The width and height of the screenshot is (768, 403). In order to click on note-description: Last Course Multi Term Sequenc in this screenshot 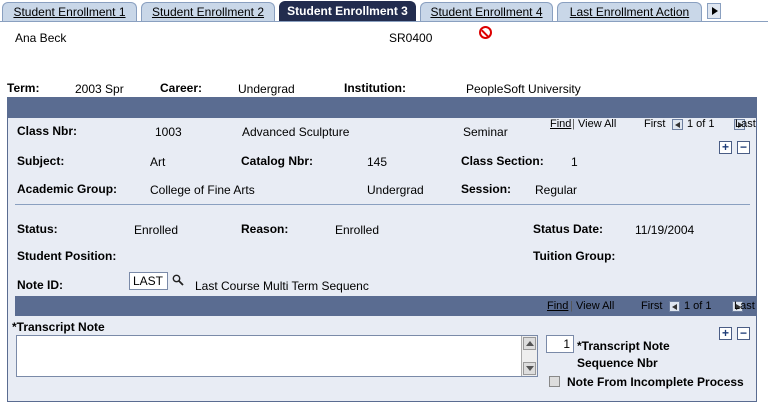, I will do `click(282, 286)`.